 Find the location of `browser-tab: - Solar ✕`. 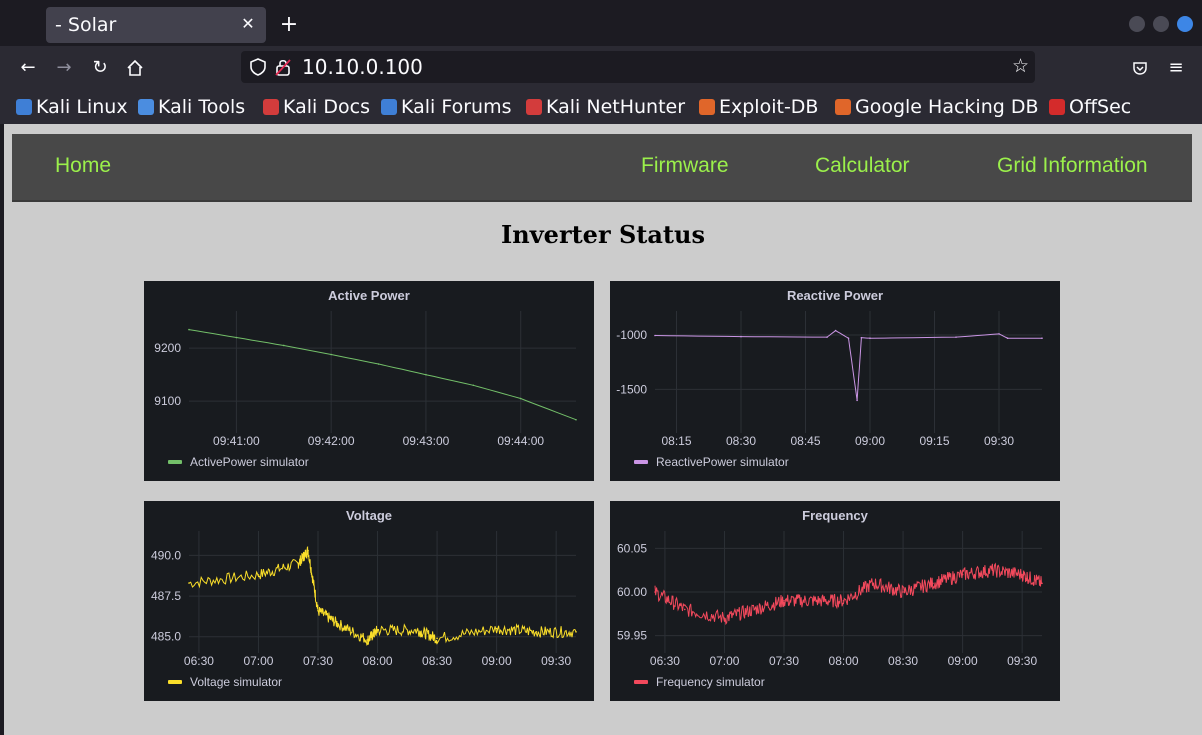

browser-tab: - Solar ✕ is located at coordinates (156, 25).